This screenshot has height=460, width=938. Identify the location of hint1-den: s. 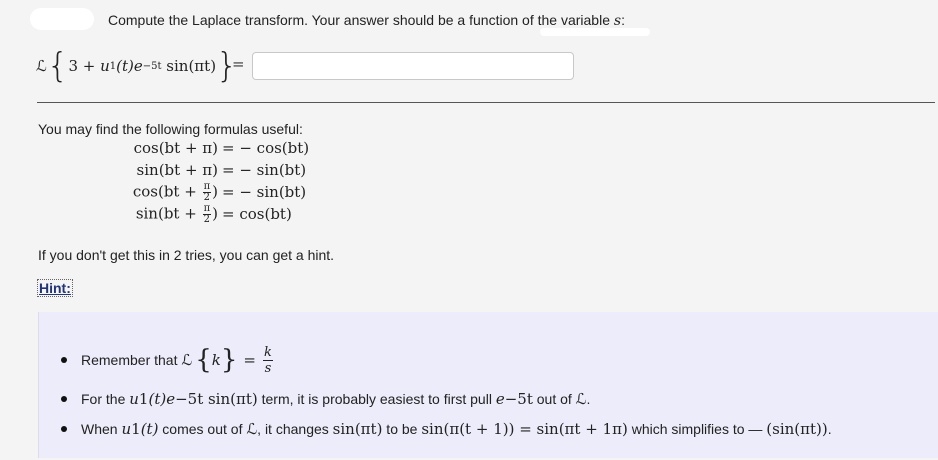
(268, 368).